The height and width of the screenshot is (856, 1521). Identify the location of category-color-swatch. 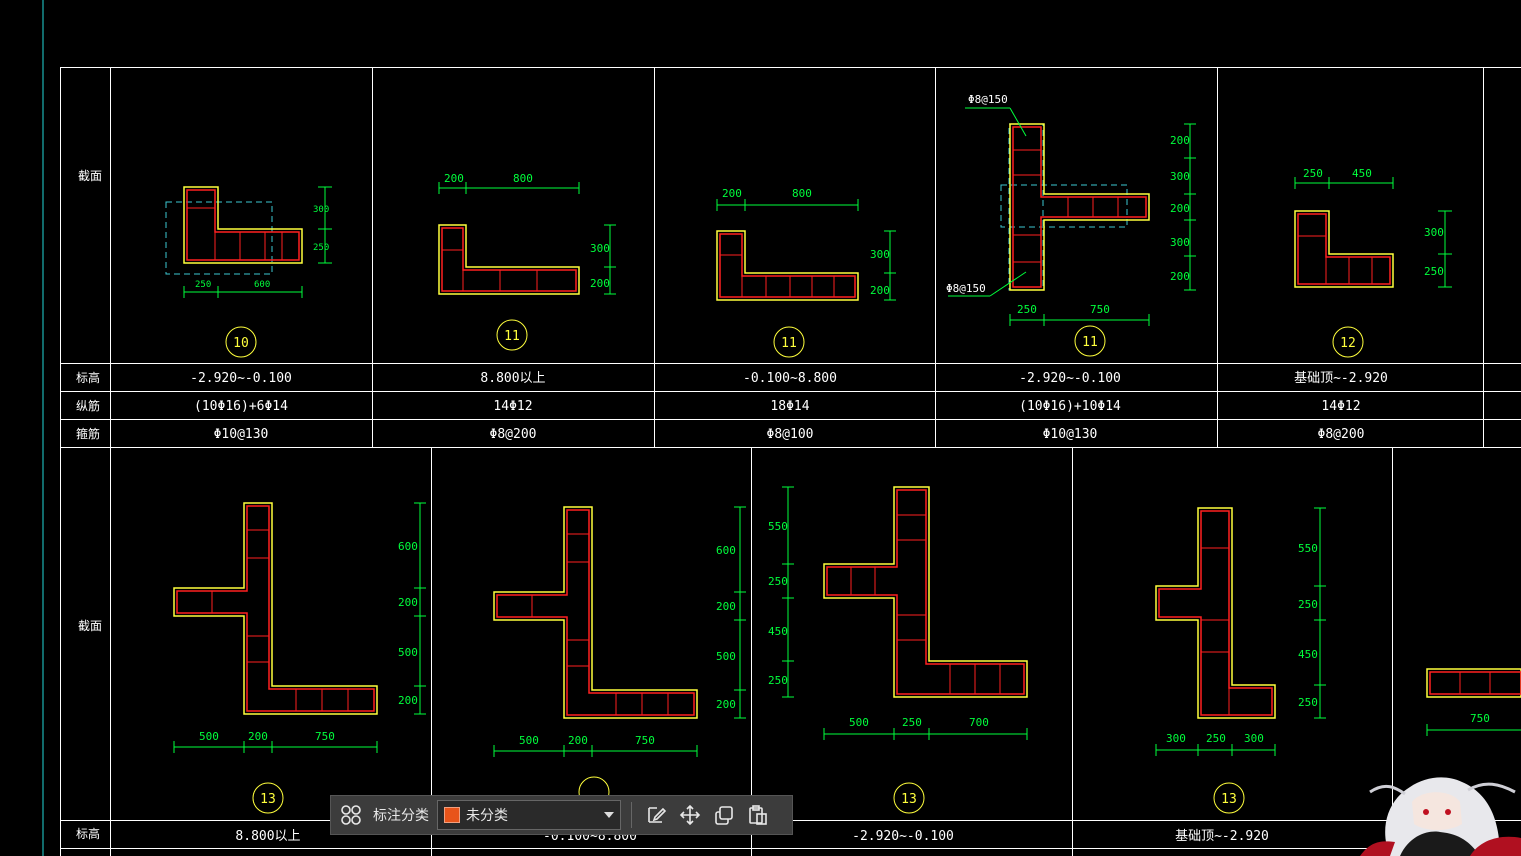
(452, 815).